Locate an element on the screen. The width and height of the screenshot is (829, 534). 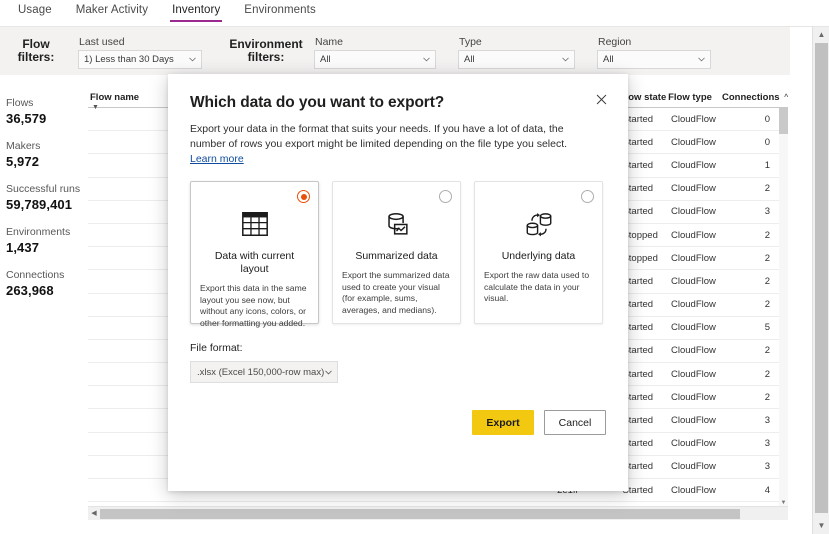
tab-environments: Environments is located at coordinates (280, 11).